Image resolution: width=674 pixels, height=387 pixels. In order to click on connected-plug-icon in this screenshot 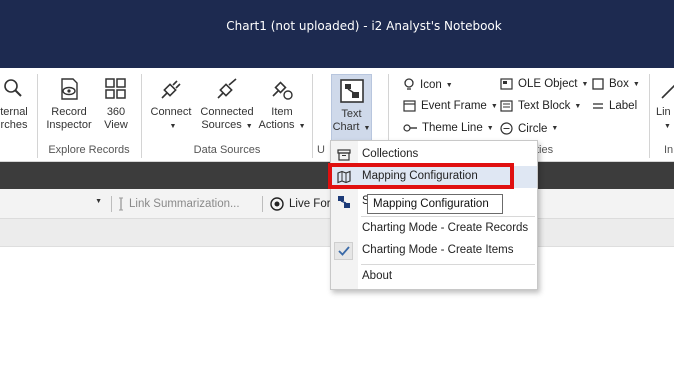, I will do `click(227, 88)`.